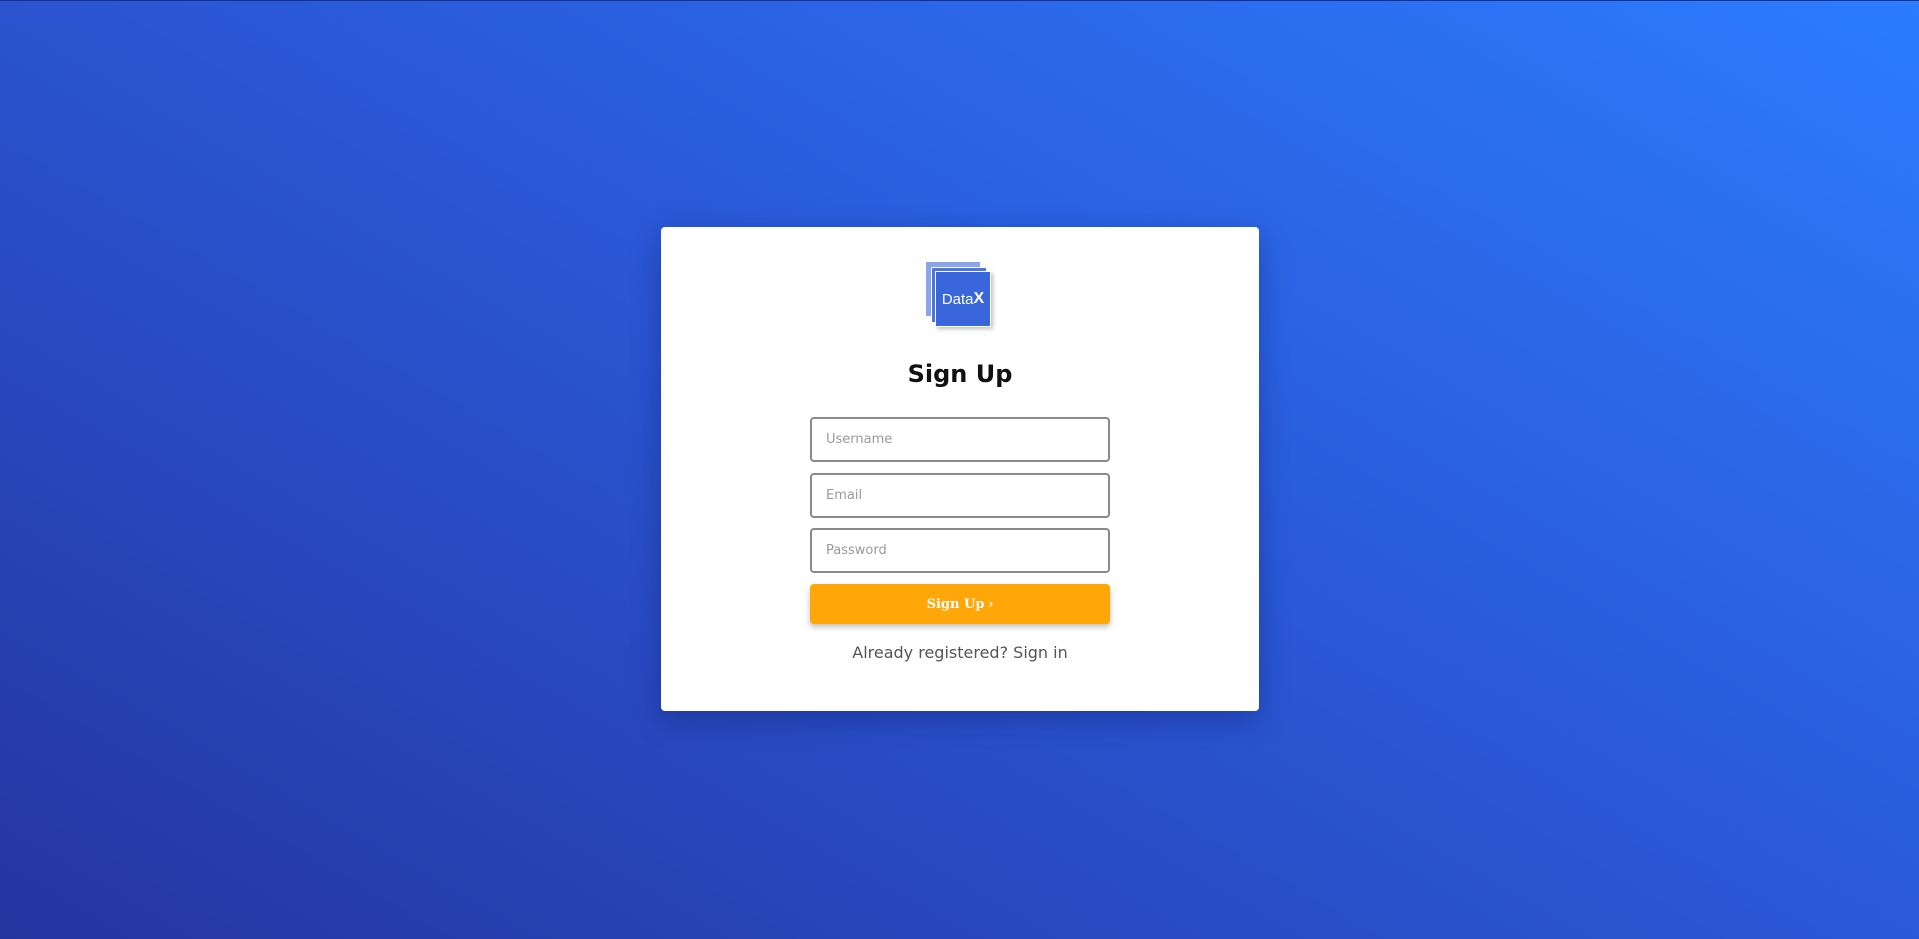 This screenshot has height=939, width=1919. I want to click on signin-prompt: Already registered? Sign in, so click(960, 652).